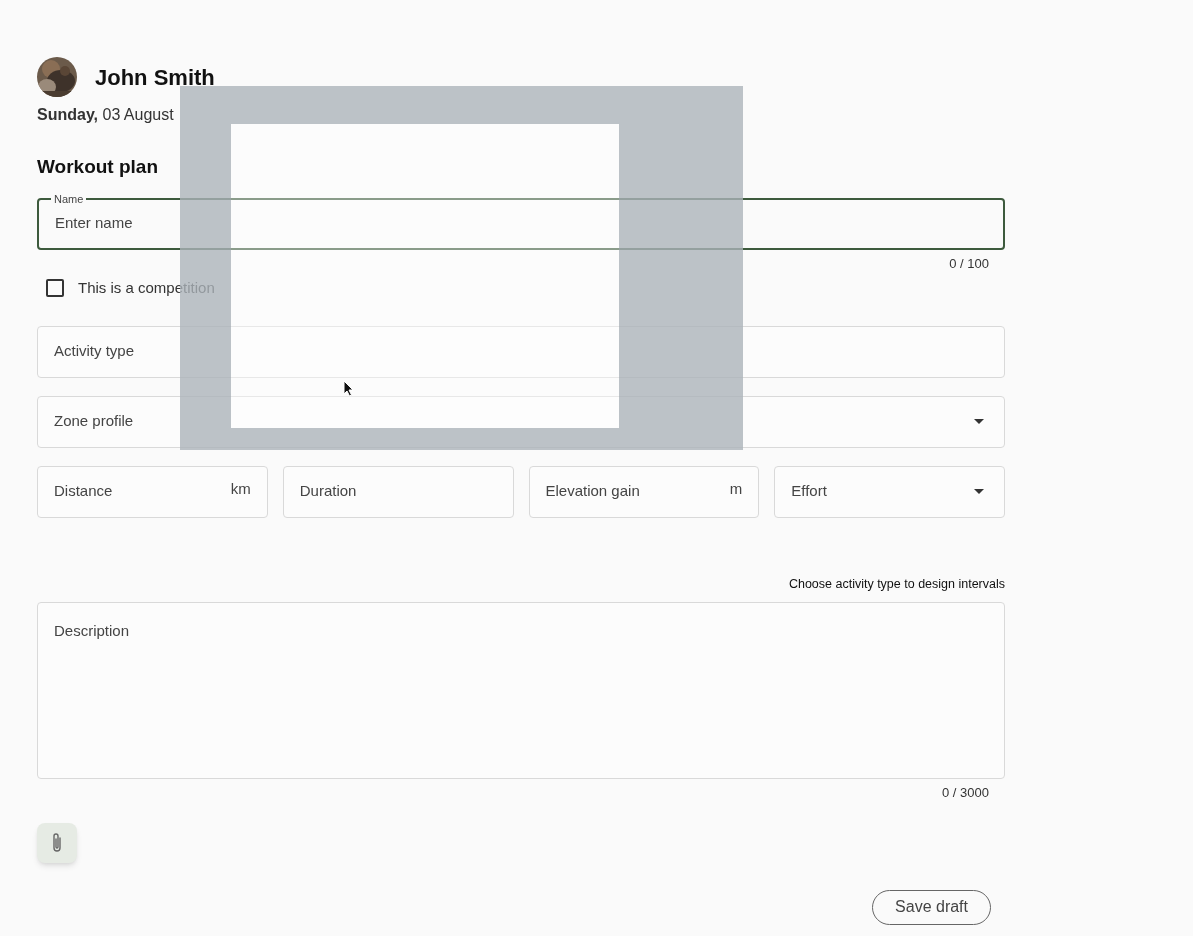  What do you see at coordinates (55, 288) in the screenshot?
I see `competition-checkbox` at bounding box center [55, 288].